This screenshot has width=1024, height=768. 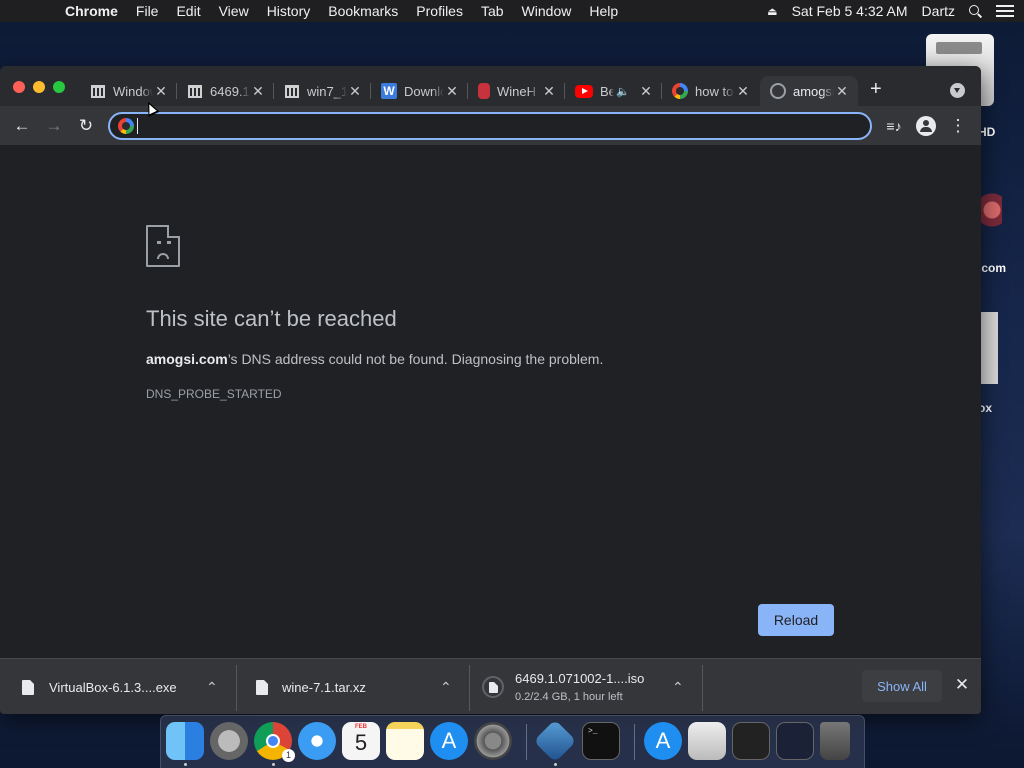 I want to click on terminal-icon: >_, so click(x=601, y=741).